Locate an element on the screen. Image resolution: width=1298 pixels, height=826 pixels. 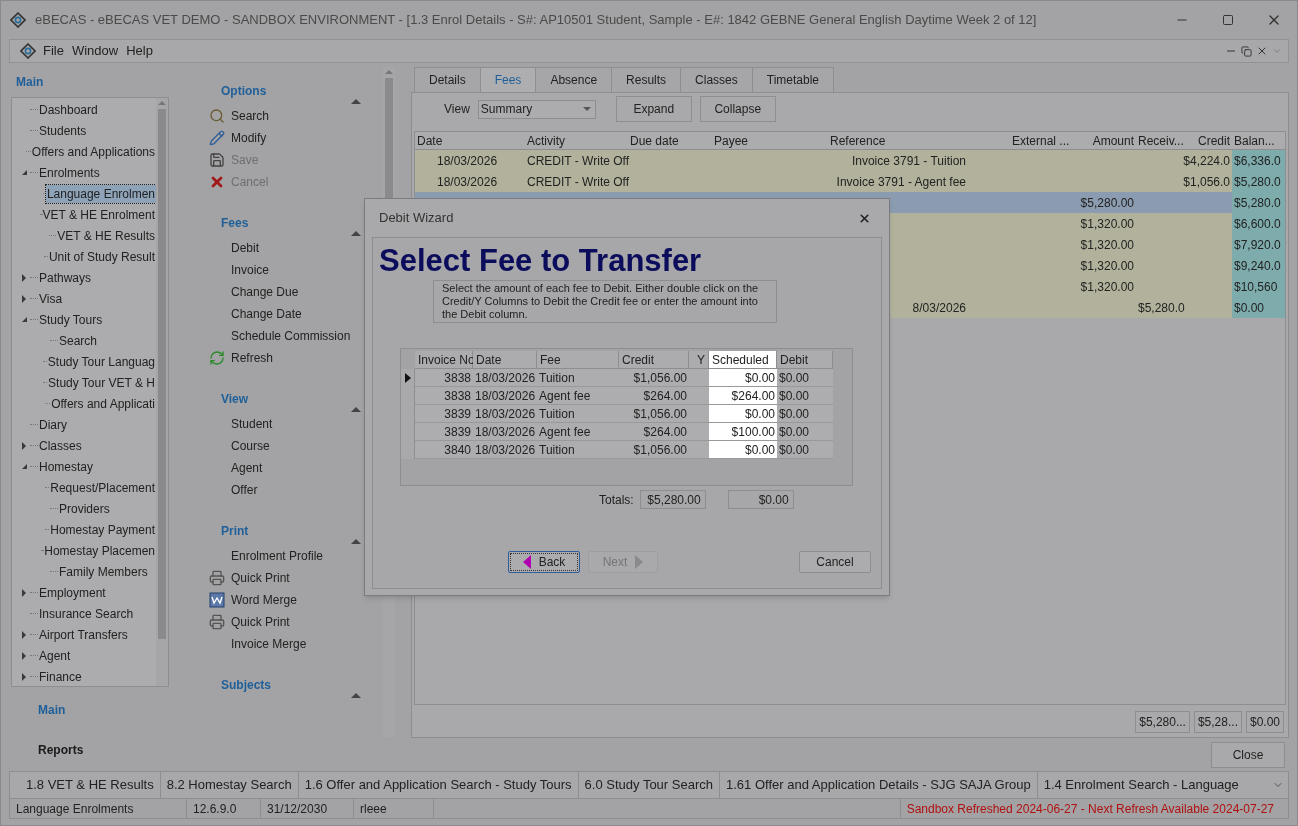
dialog-title: Debit Wizard is located at coordinates (416, 218).